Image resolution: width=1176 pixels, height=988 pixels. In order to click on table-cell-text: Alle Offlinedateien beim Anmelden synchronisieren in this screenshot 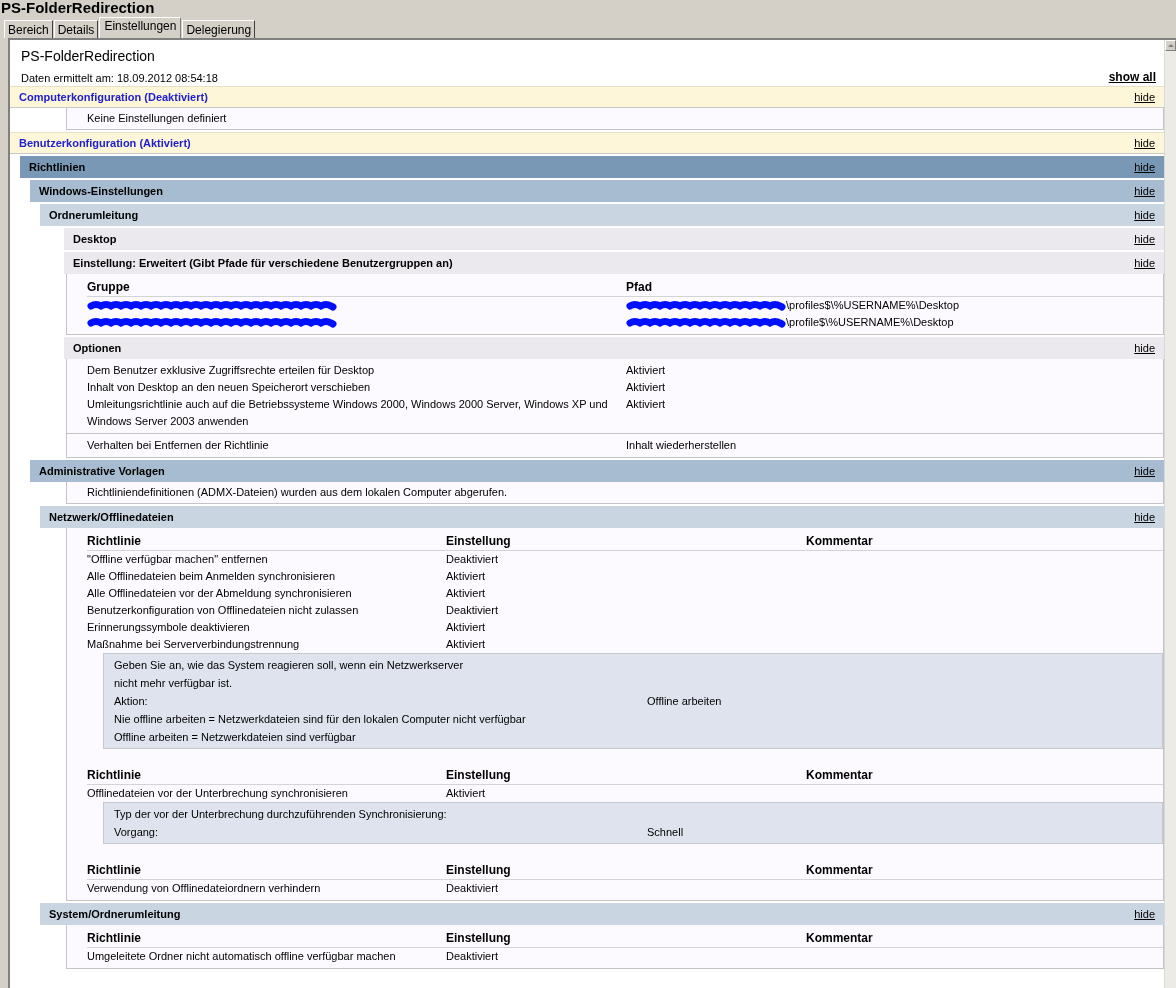, I will do `click(212, 576)`.